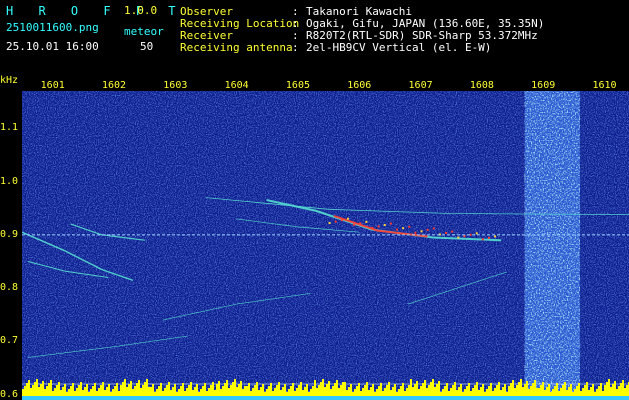  What do you see at coordinates (420, 85) in the screenshot?
I see `x-tick-label: 1607` at bounding box center [420, 85].